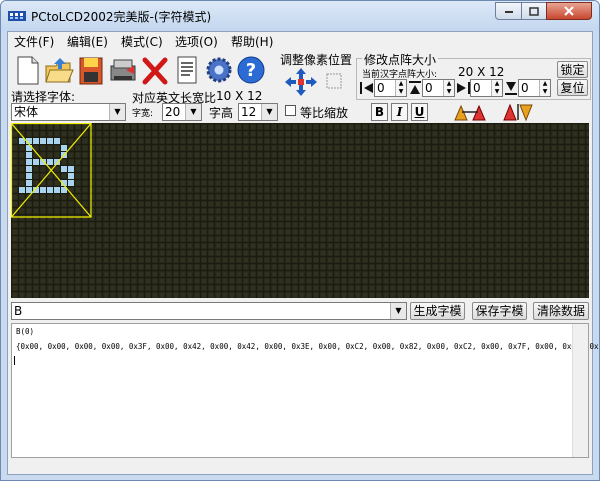  What do you see at coordinates (290, 110) in the screenshot?
I see `scale-checkbox` at bounding box center [290, 110].